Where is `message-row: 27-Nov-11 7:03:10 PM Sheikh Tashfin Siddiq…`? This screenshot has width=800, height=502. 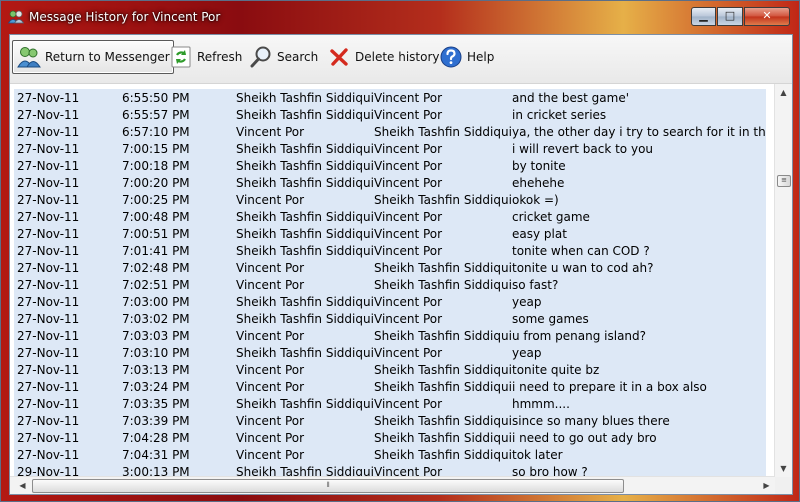
message-row: 27-Nov-11 7:03:10 PM Sheikh Tashfin Siddiq… is located at coordinates (390, 352).